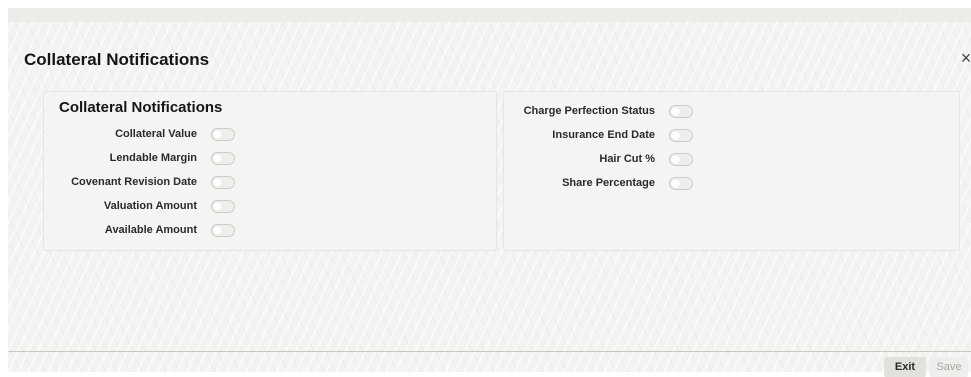 The width and height of the screenshot is (971, 377). What do you see at coordinates (223, 206) in the screenshot?
I see `valuation-amount-toggle` at bounding box center [223, 206].